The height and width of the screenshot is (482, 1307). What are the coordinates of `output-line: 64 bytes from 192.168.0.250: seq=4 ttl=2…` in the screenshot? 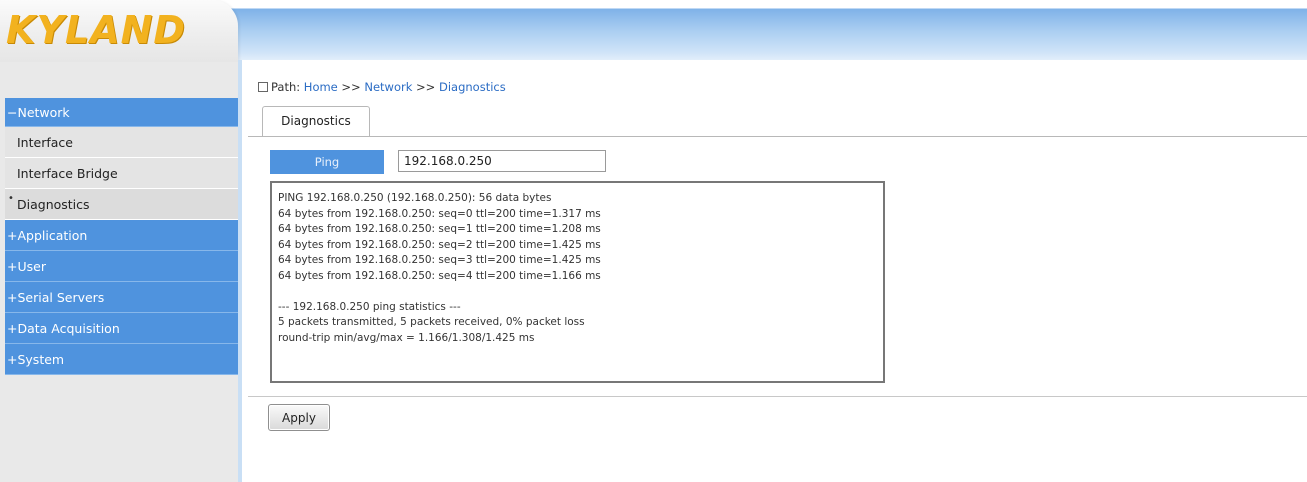 It's located at (439, 275).